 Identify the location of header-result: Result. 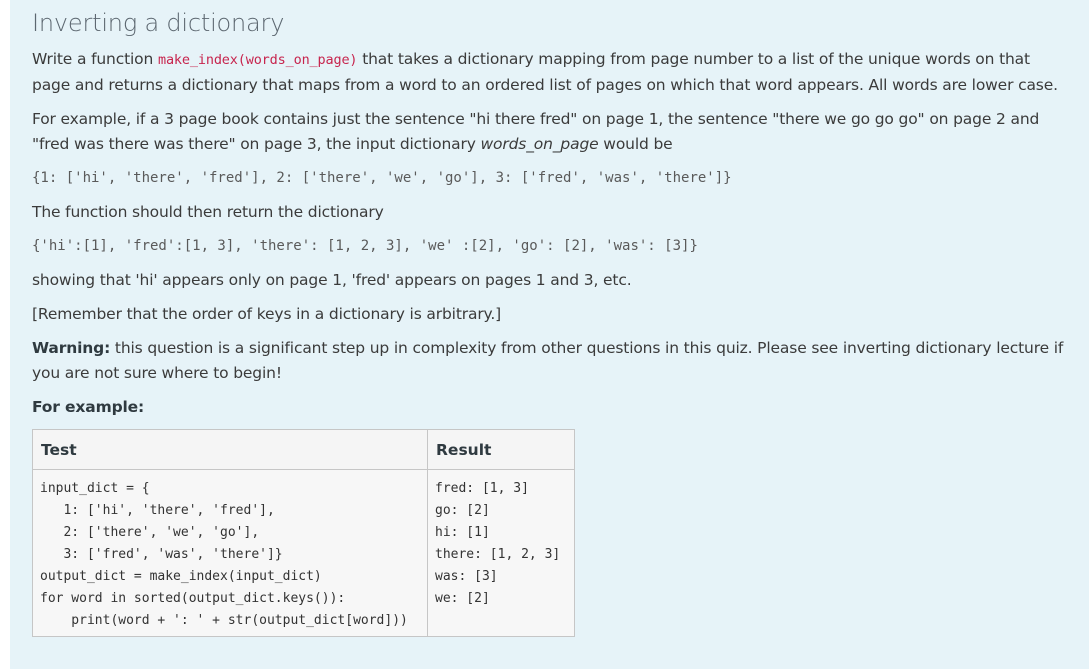
(501, 449).